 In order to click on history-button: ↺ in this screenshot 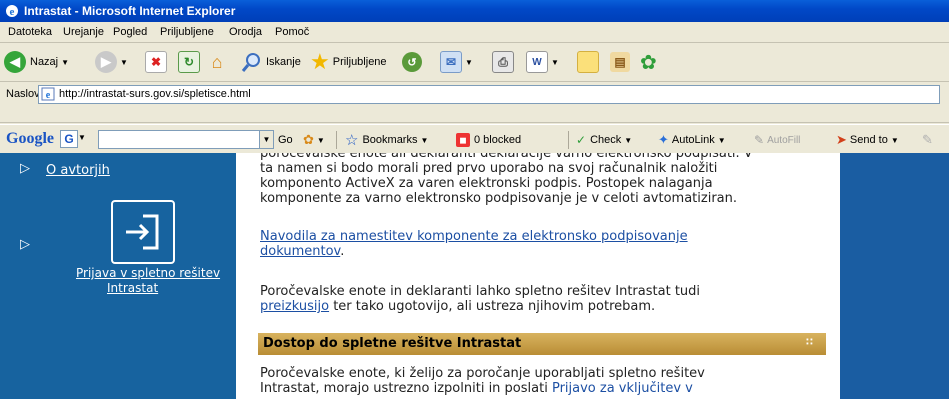, I will do `click(412, 62)`.